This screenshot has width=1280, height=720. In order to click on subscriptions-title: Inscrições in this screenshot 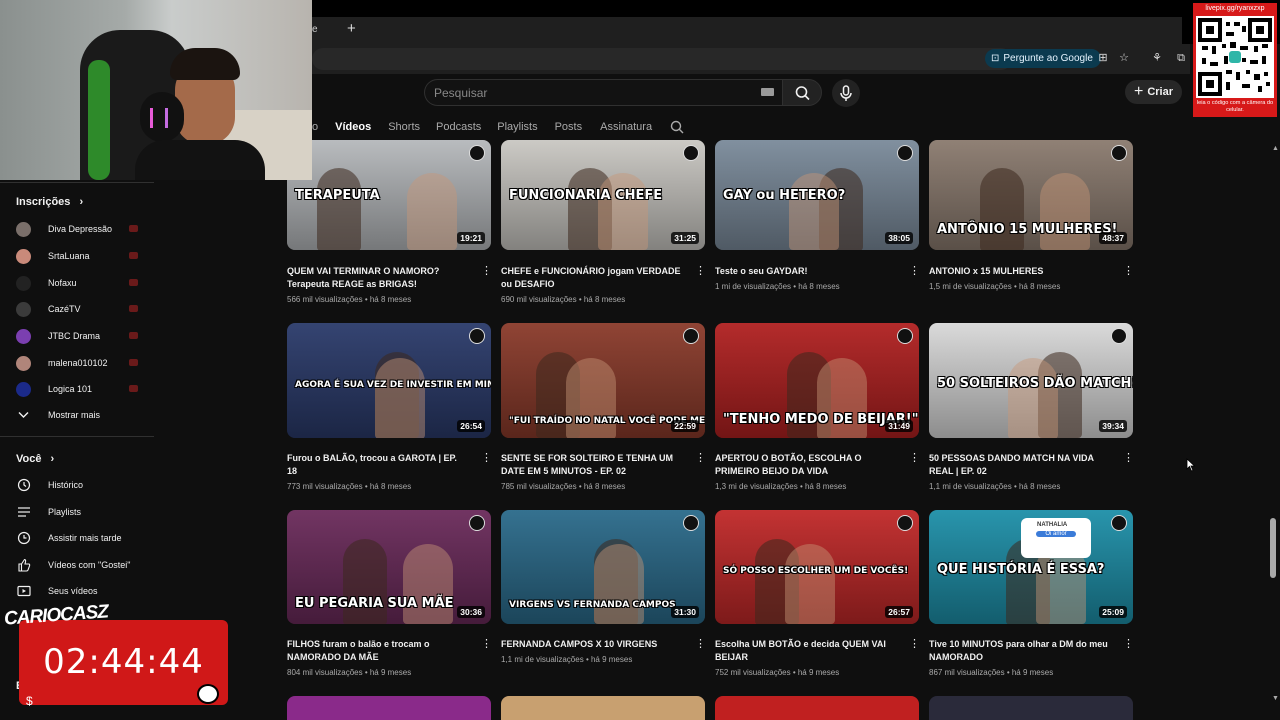, I will do `click(43, 202)`.